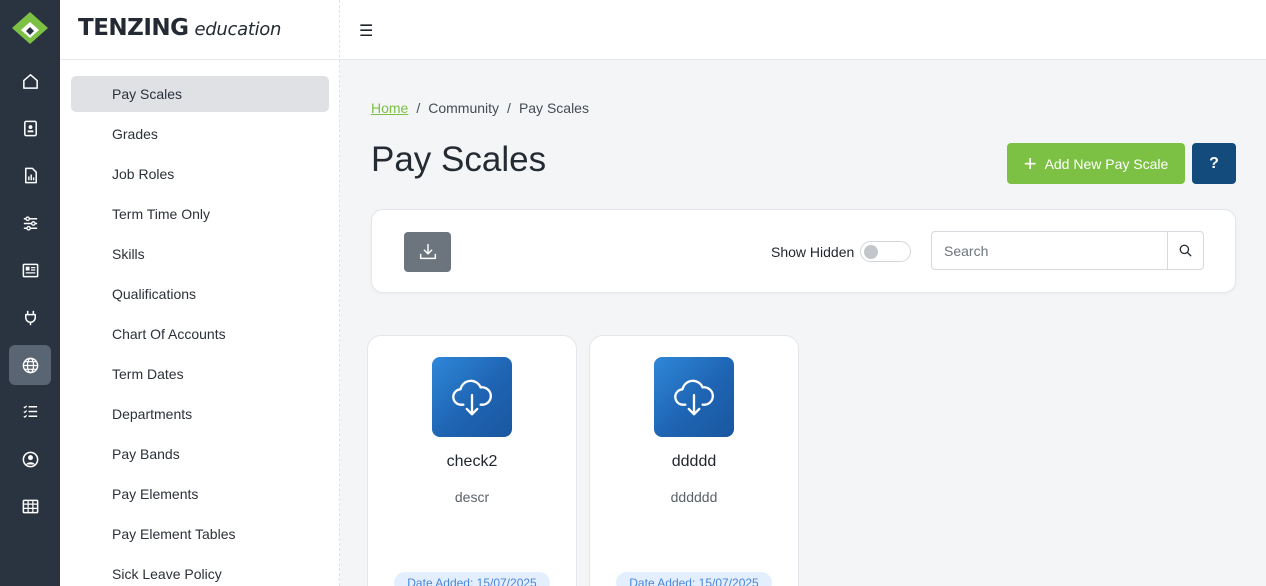  I want to click on breadcrumb-community: Community, so click(464, 108).